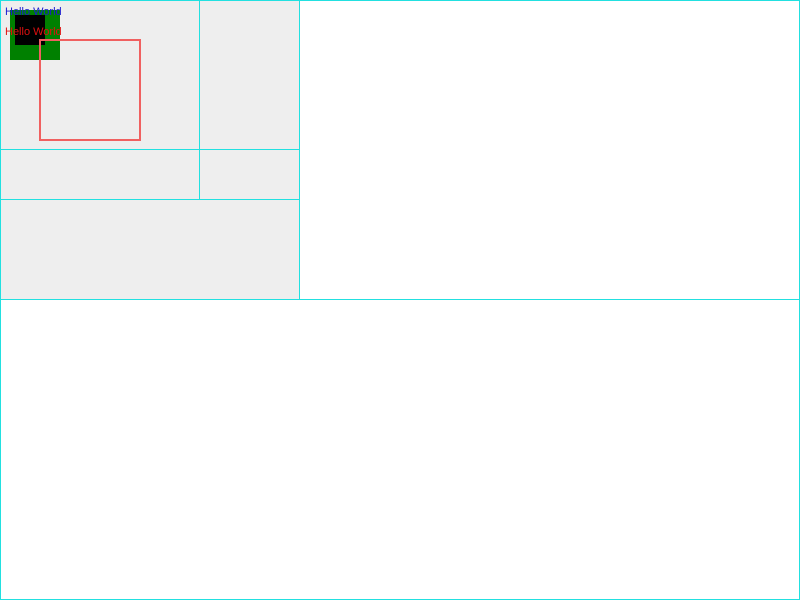 The image size is (800, 600). I want to click on blue-hello-text: Hello World, so click(33, 12).